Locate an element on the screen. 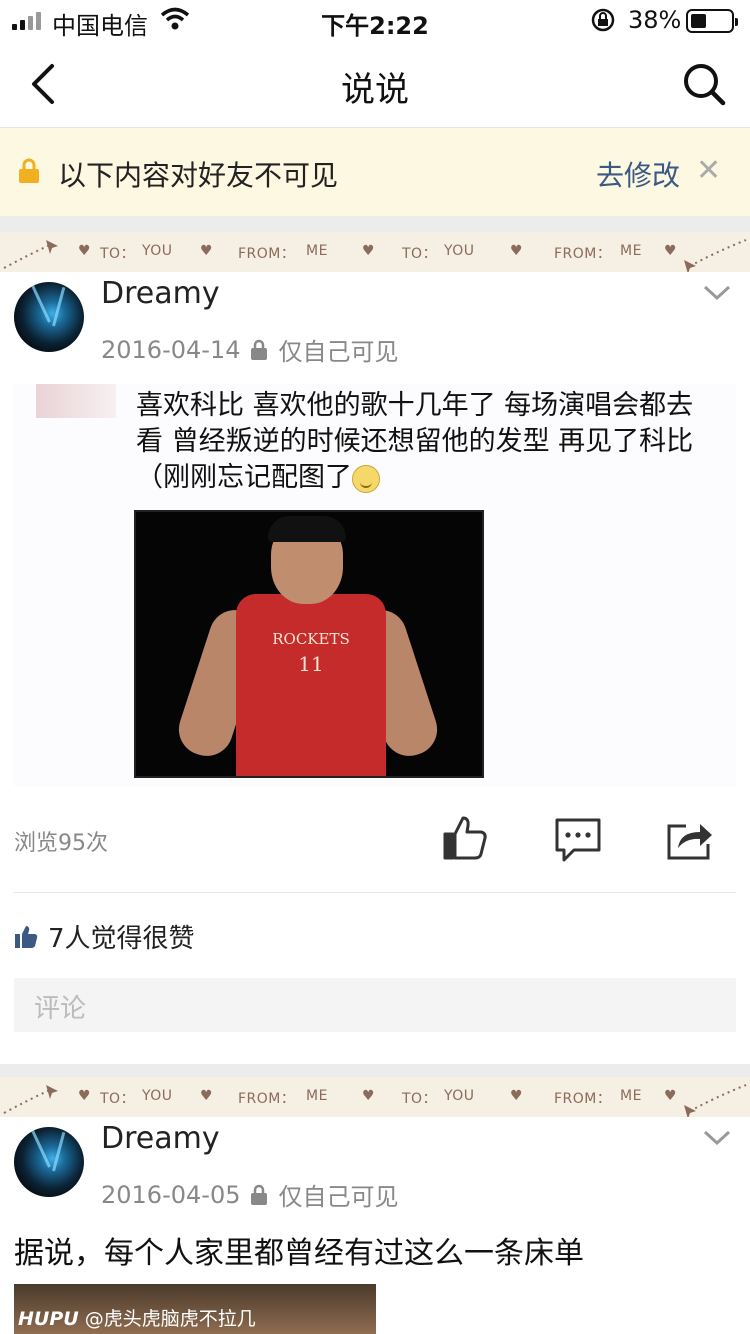  battery-percent: 38% is located at coordinates (655, 20).